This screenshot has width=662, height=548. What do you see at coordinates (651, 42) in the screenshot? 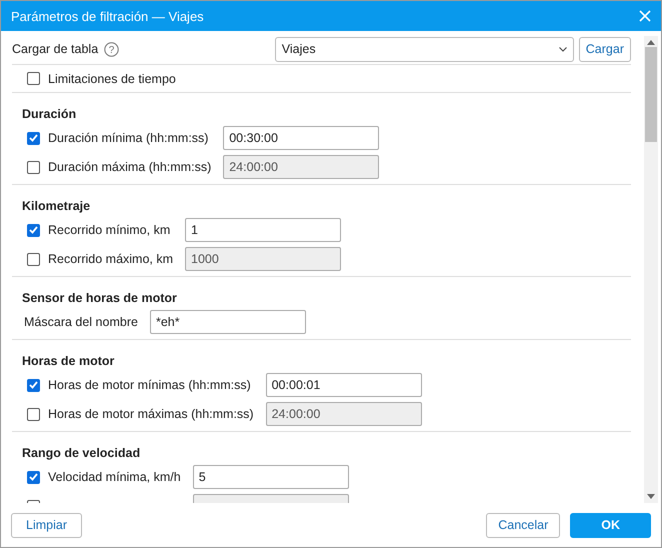
I see `scroll-up-icon` at bounding box center [651, 42].